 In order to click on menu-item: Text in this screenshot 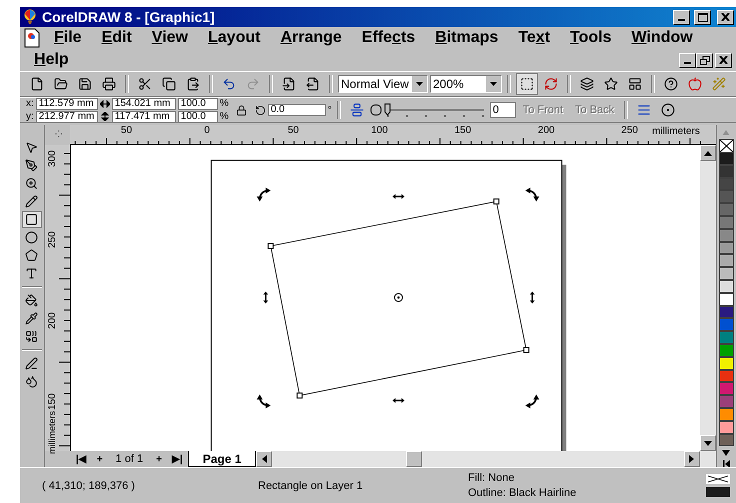, I will do `click(534, 38)`.